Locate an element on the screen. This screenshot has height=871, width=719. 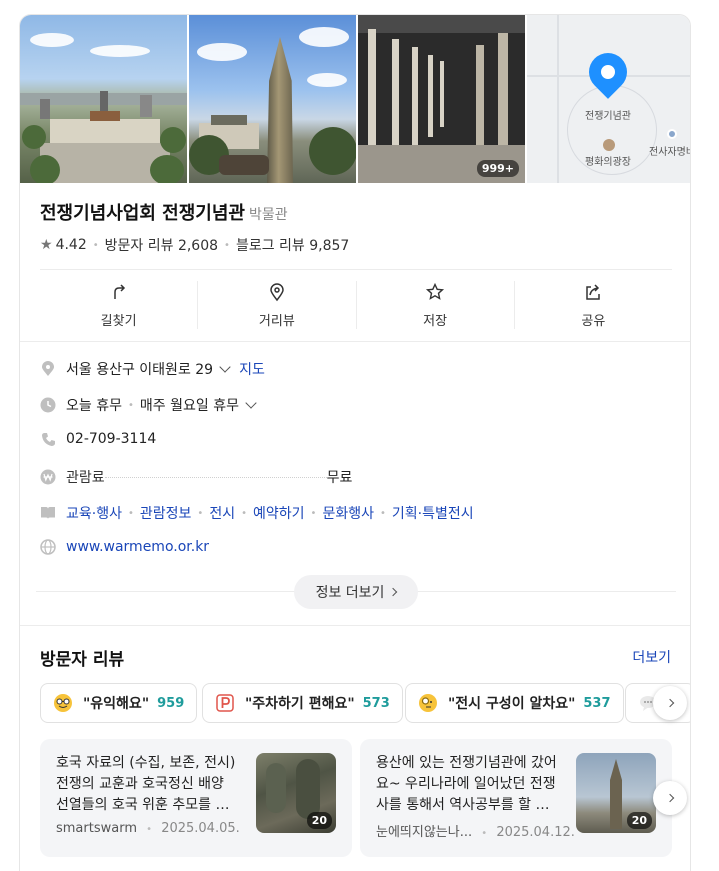
action-bar: 길찾기 거리뷰 저장 공유 is located at coordinates (356, 305).